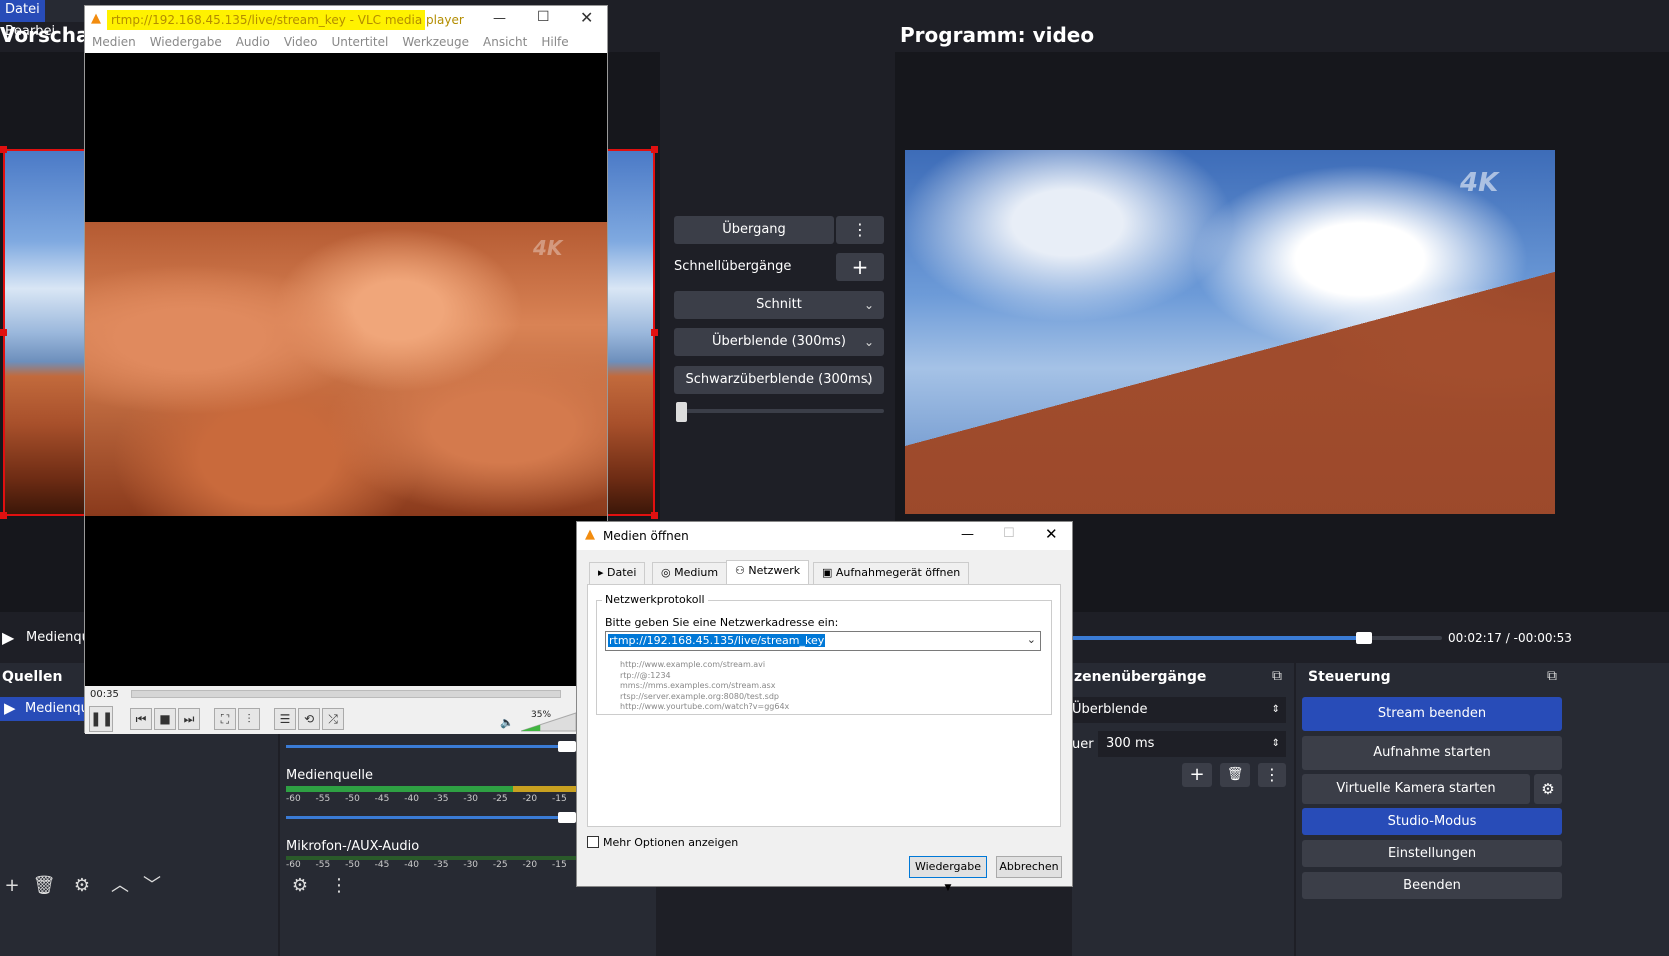 Image resolution: width=1669 pixels, height=956 pixels. Describe the element at coordinates (339, 886) in the screenshot. I see `mixer-more-icon: ⋮` at that location.